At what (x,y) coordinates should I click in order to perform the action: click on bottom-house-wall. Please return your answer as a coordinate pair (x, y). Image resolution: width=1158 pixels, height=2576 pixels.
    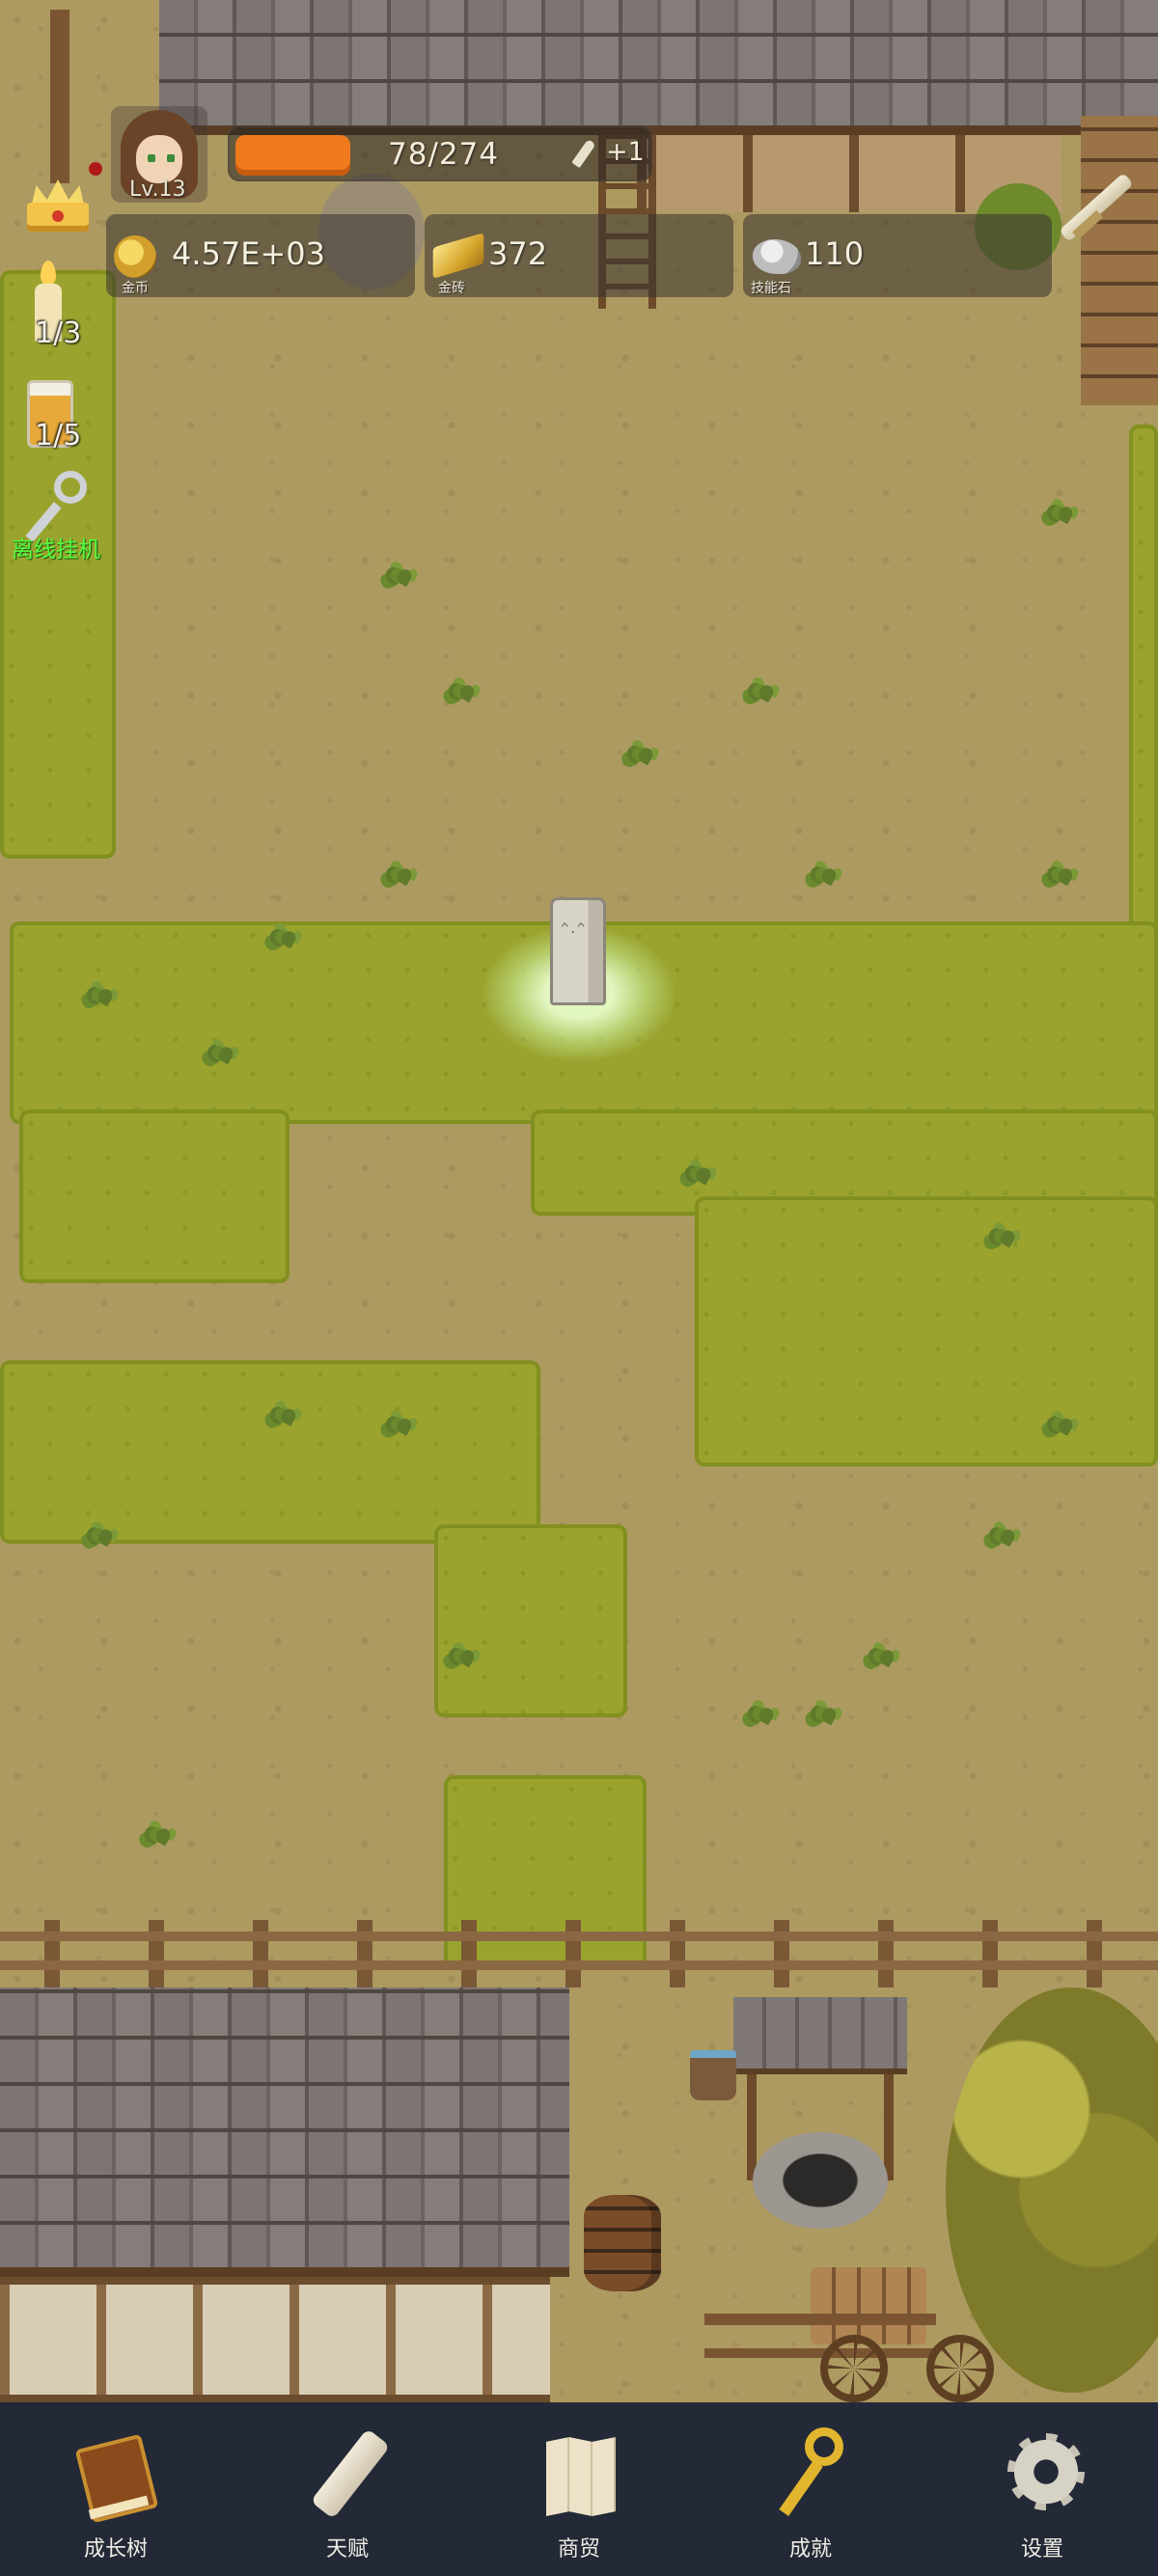
    Looking at the image, I should click on (275, 2339).